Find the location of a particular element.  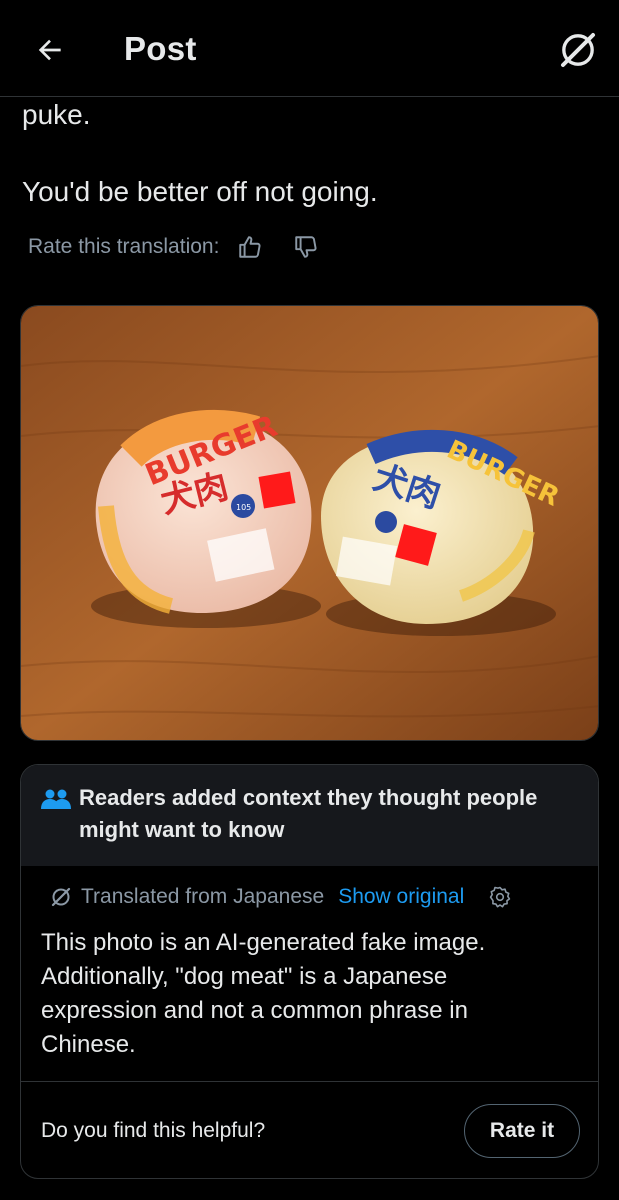

back-button is located at coordinates (50, 50).